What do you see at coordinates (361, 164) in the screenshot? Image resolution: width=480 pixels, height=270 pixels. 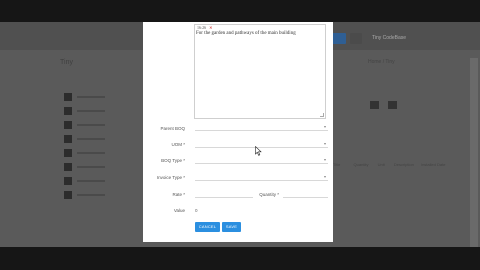 I see `table-header-cell: Quantity` at bounding box center [361, 164].